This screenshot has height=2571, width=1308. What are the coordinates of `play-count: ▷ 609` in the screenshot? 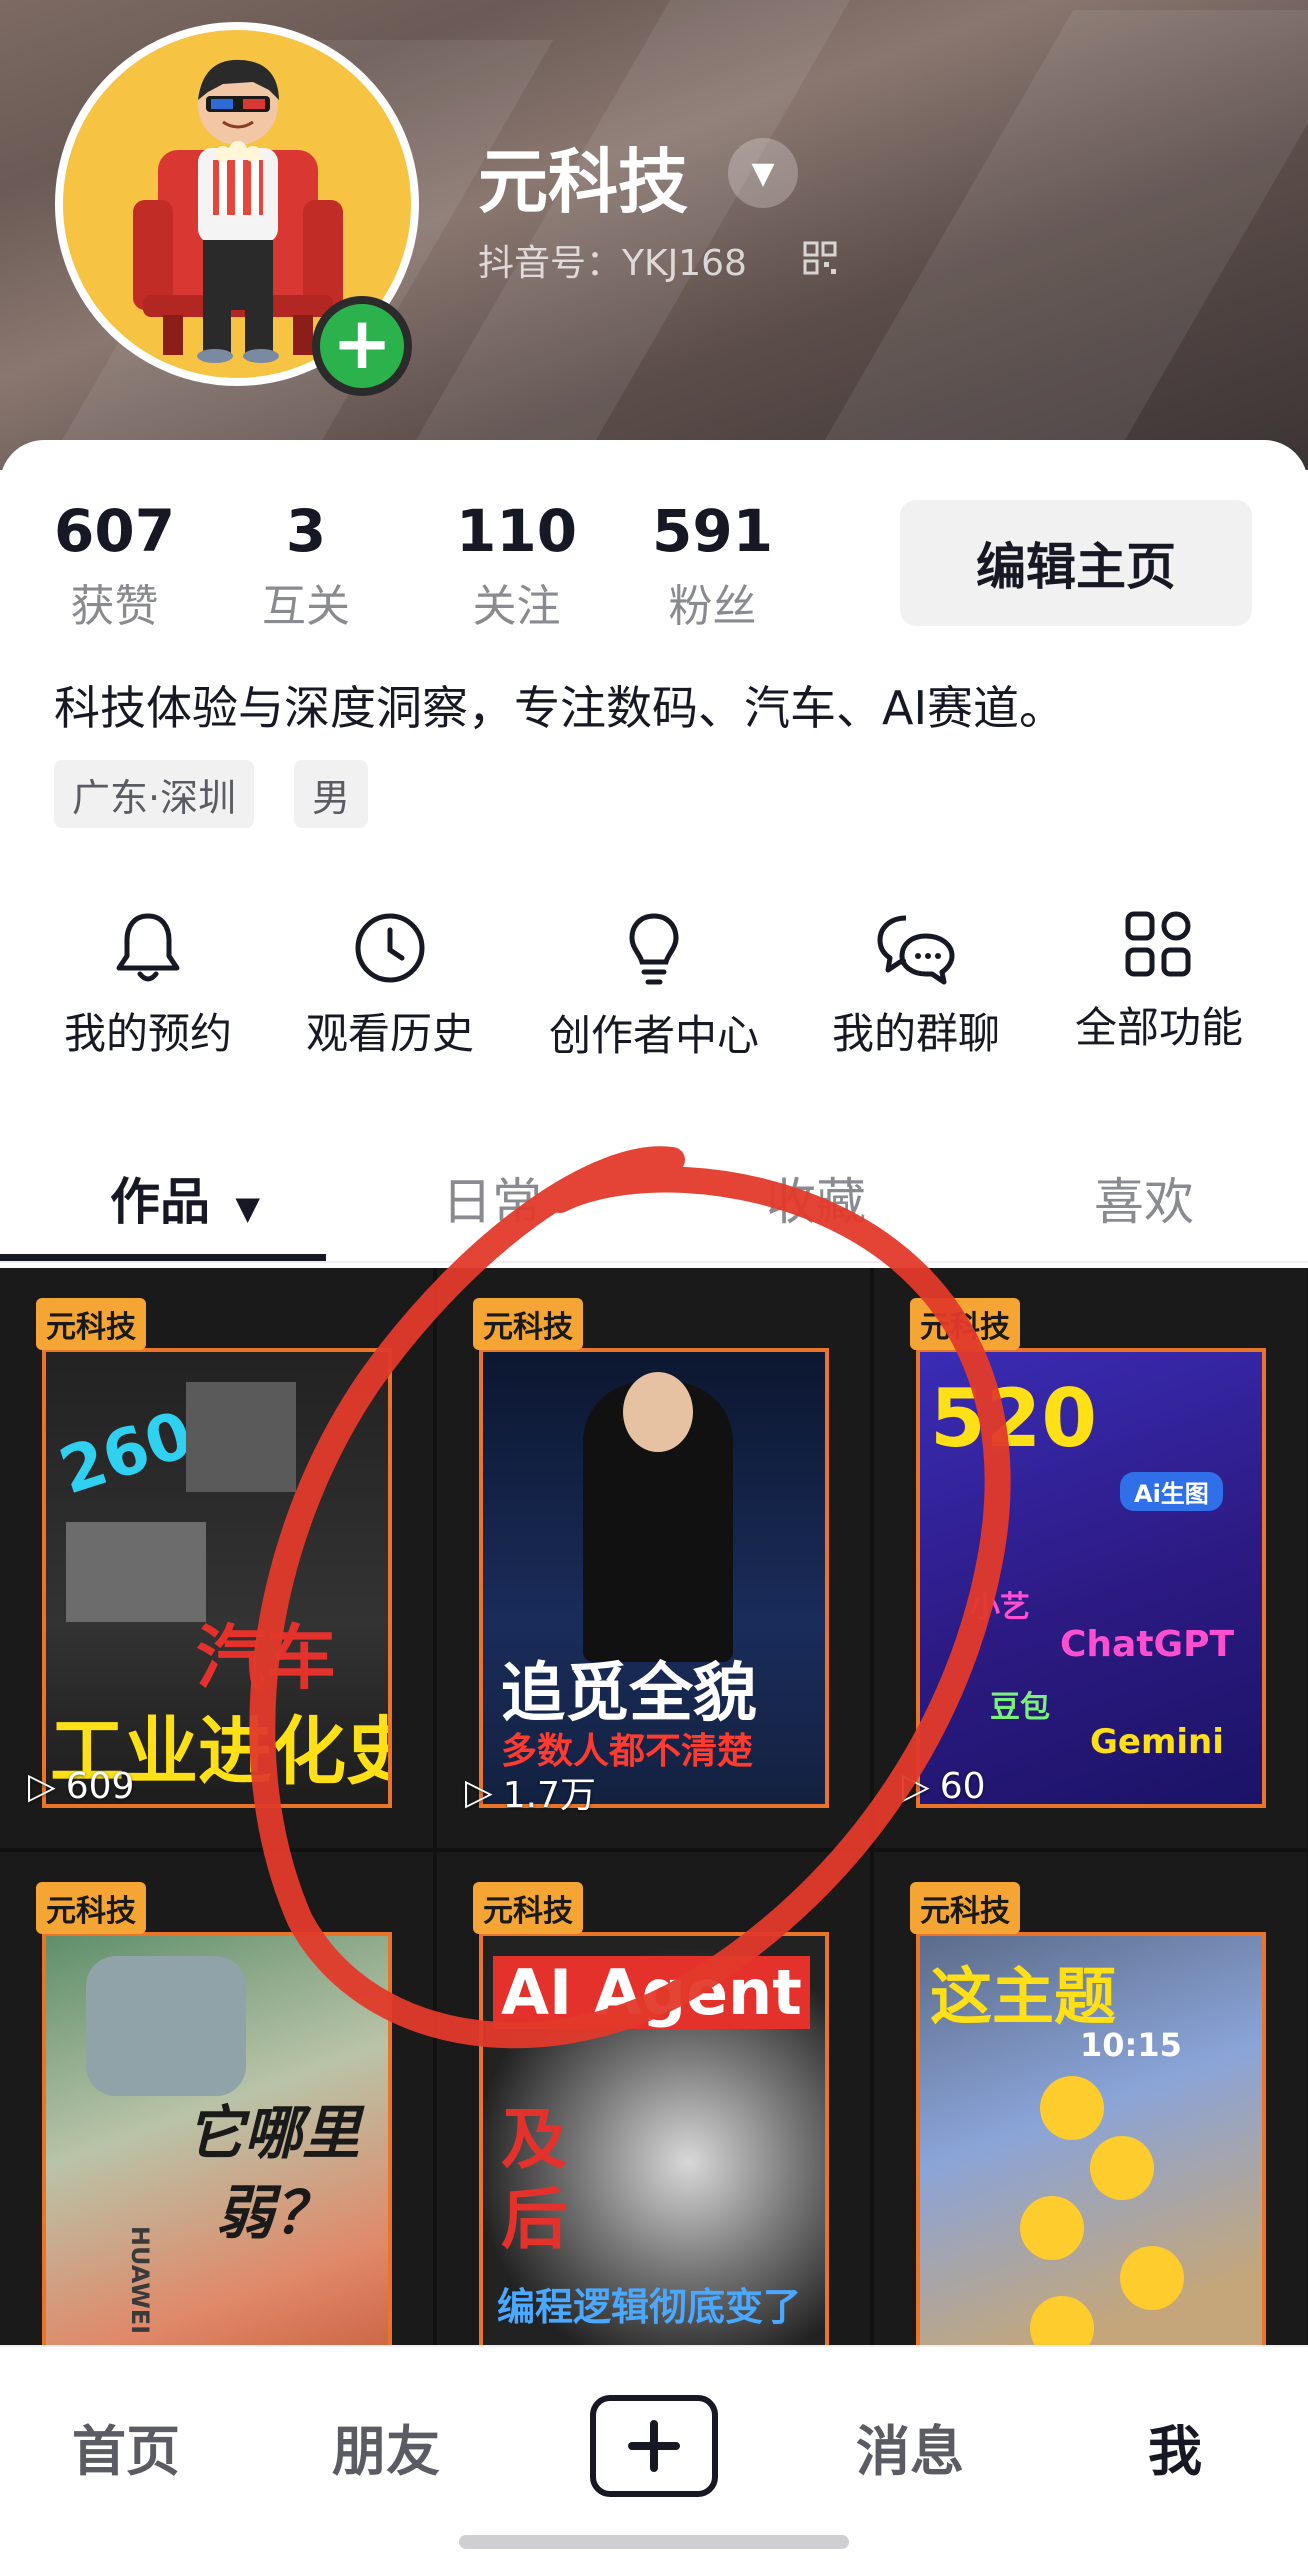 It's located at (81, 1786).